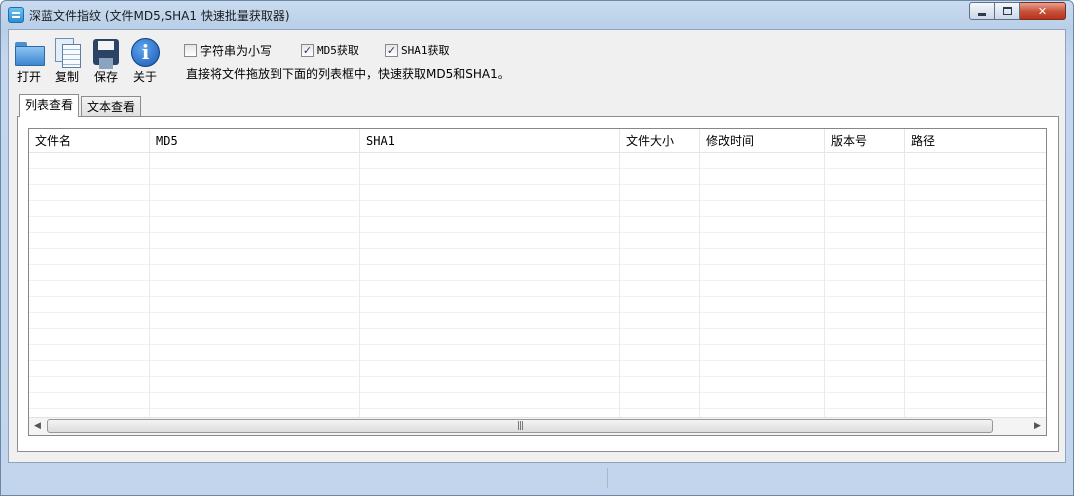 The height and width of the screenshot is (496, 1074). I want to click on copy-button: 复制, so click(67, 61).